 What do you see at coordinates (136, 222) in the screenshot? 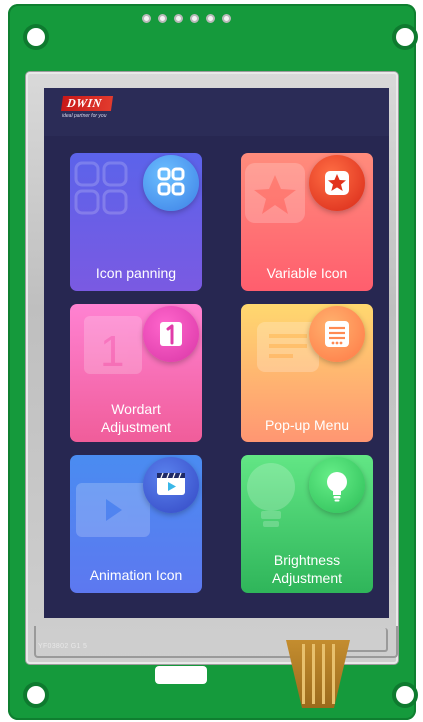
I see `icon-panning-card: Icon panning` at bounding box center [136, 222].